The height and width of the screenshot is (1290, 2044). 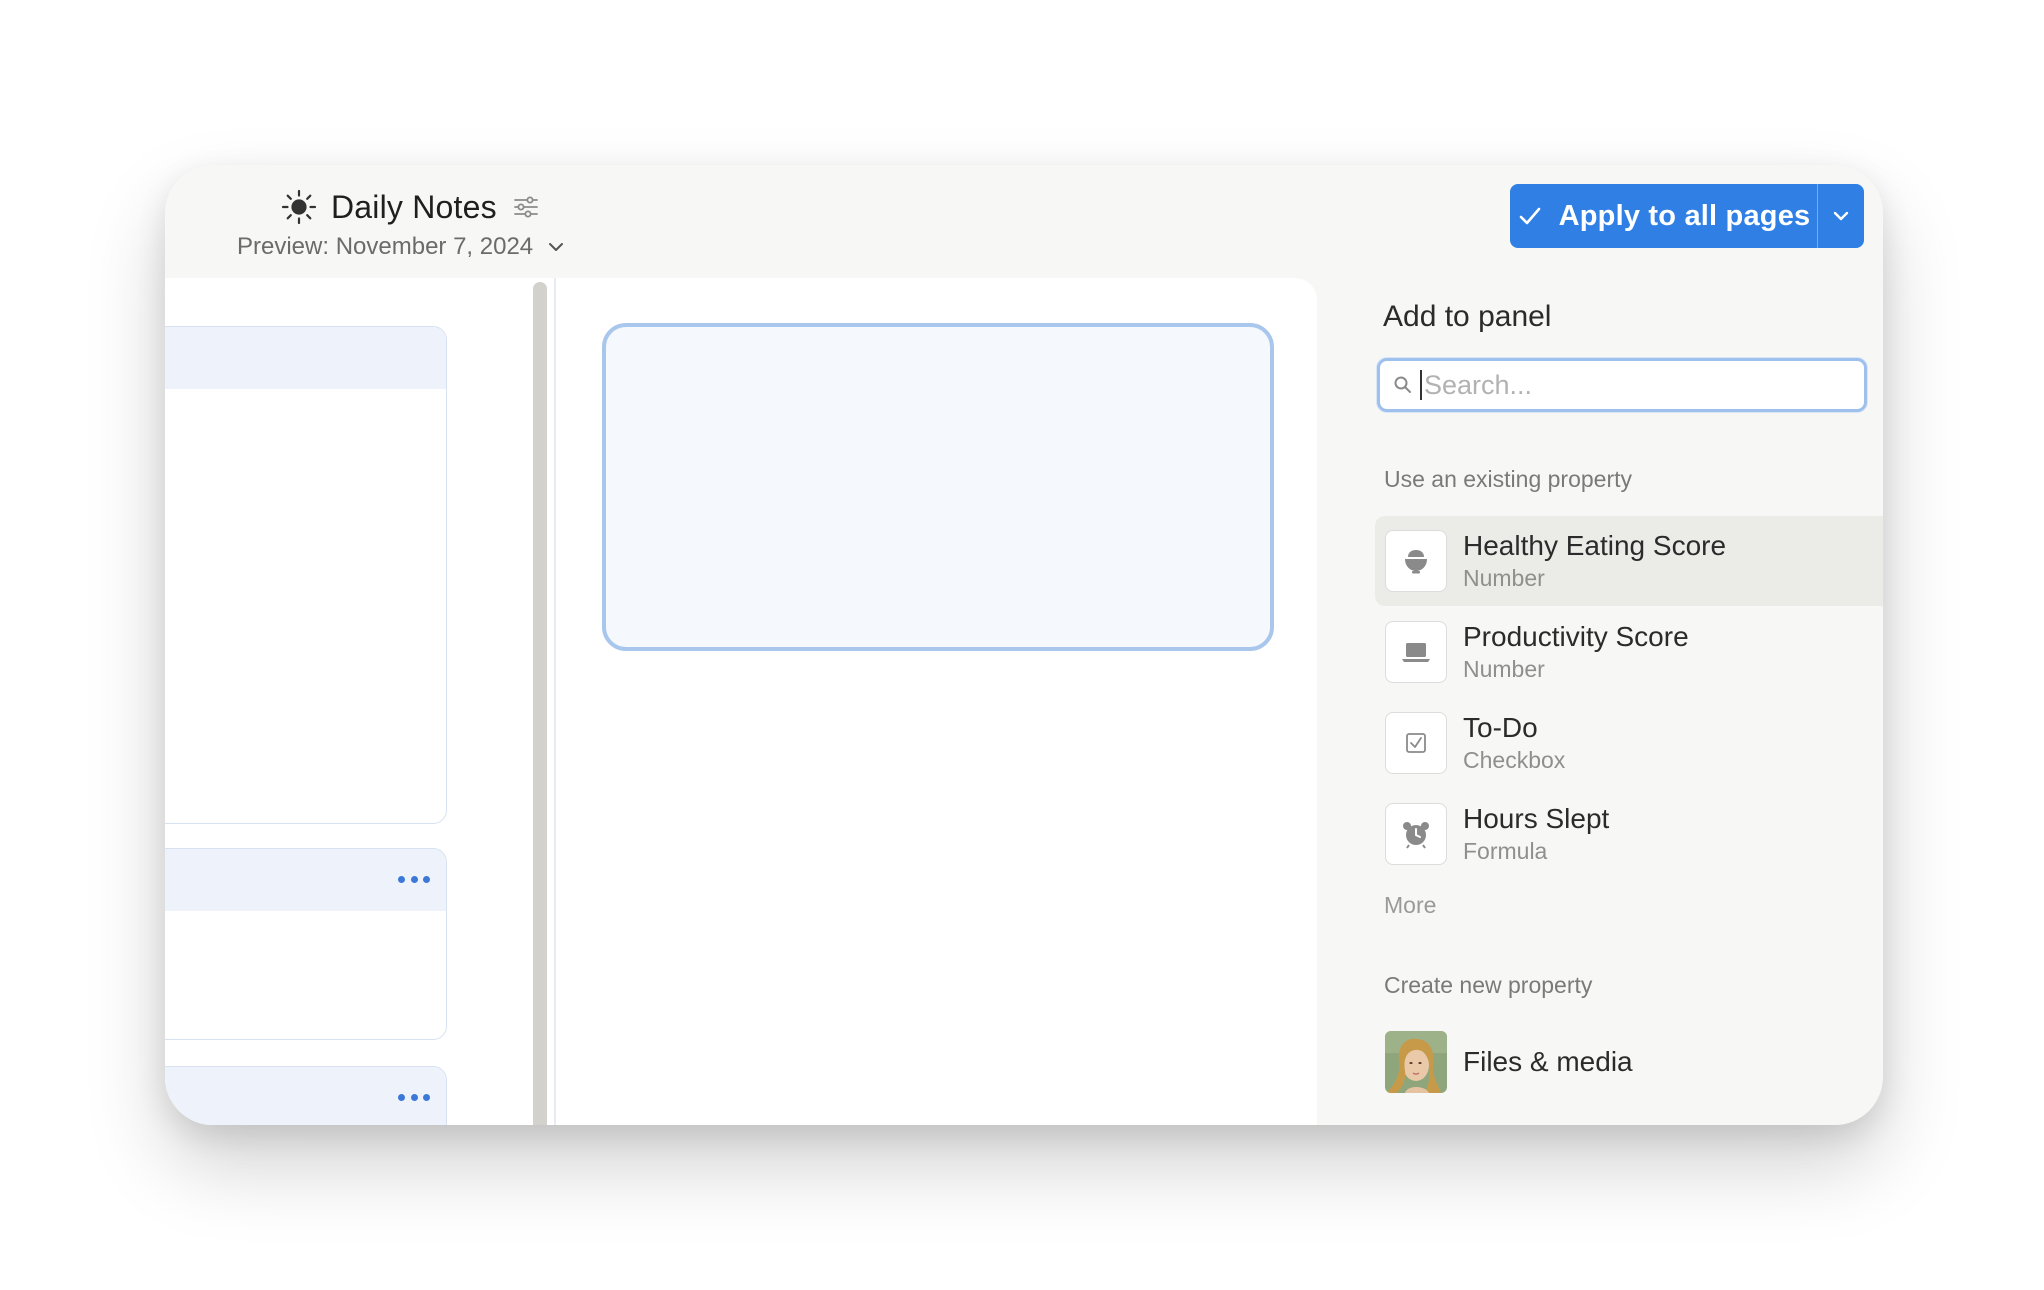 I want to click on create-item-files-media: Files & media, so click(x=1629, y=1062).